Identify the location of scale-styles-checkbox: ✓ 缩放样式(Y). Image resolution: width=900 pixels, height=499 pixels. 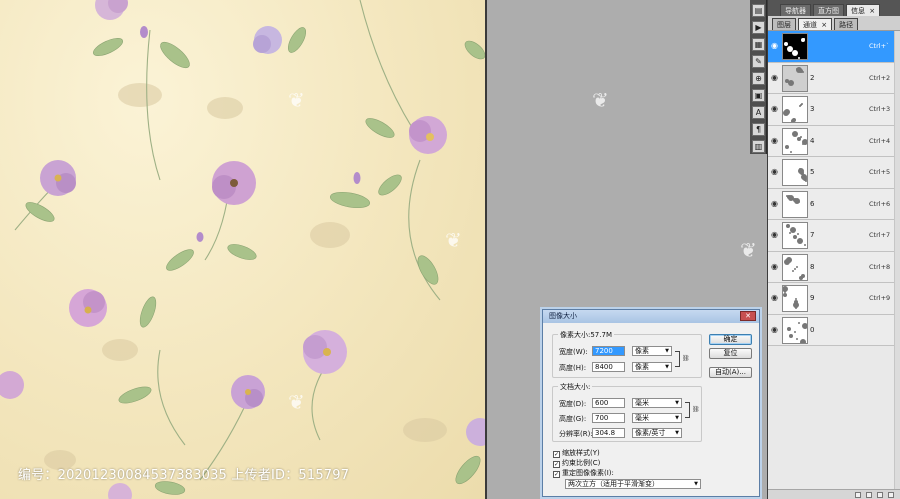
(576, 453).